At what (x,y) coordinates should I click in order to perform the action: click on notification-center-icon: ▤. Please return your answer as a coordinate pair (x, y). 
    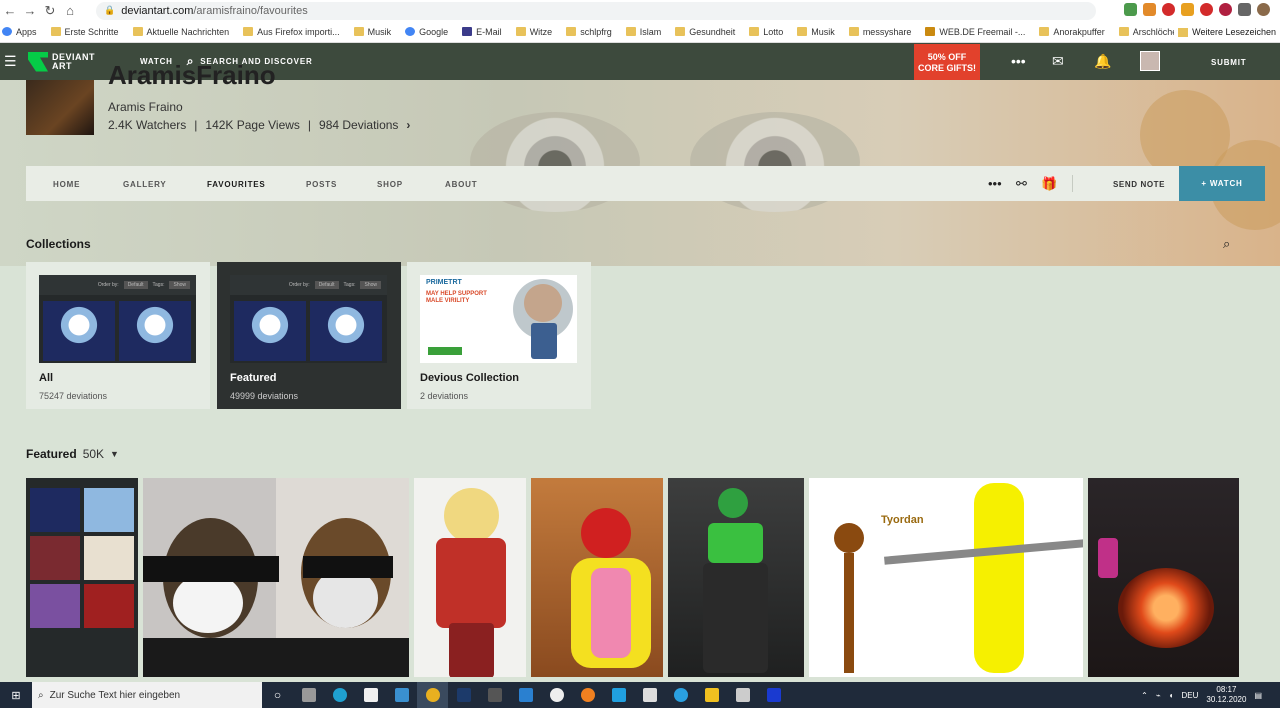
    Looking at the image, I should click on (1258, 695).